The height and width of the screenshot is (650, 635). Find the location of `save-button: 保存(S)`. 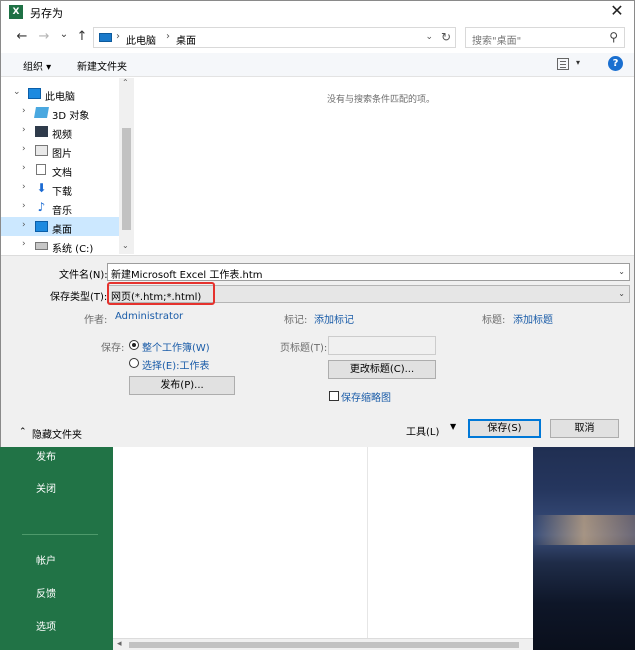

save-button: 保存(S) is located at coordinates (504, 428).